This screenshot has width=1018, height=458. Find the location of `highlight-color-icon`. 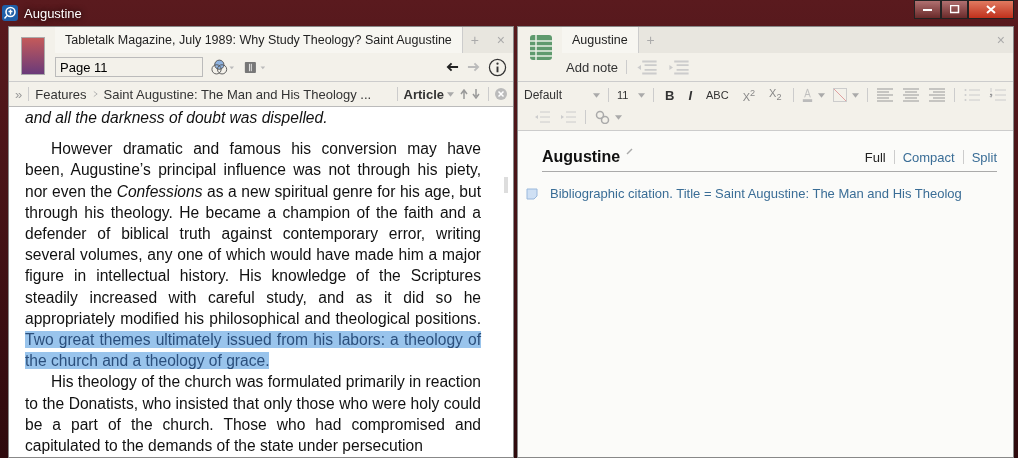

highlight-color-icon is located at coordinates (839, 95).